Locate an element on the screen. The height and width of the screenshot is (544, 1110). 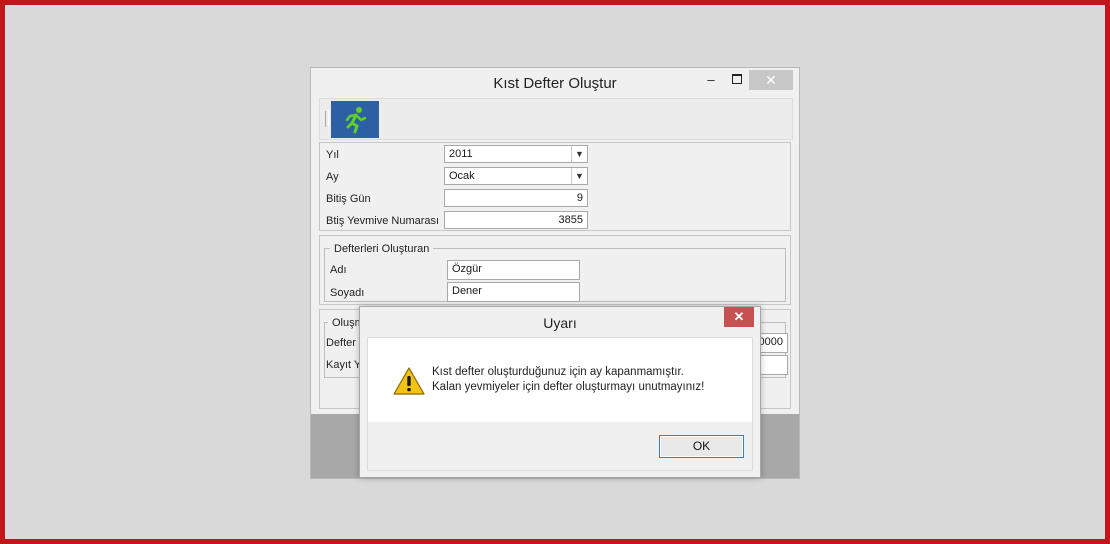
year-value: 2011 is located at coordinates (461, 154).